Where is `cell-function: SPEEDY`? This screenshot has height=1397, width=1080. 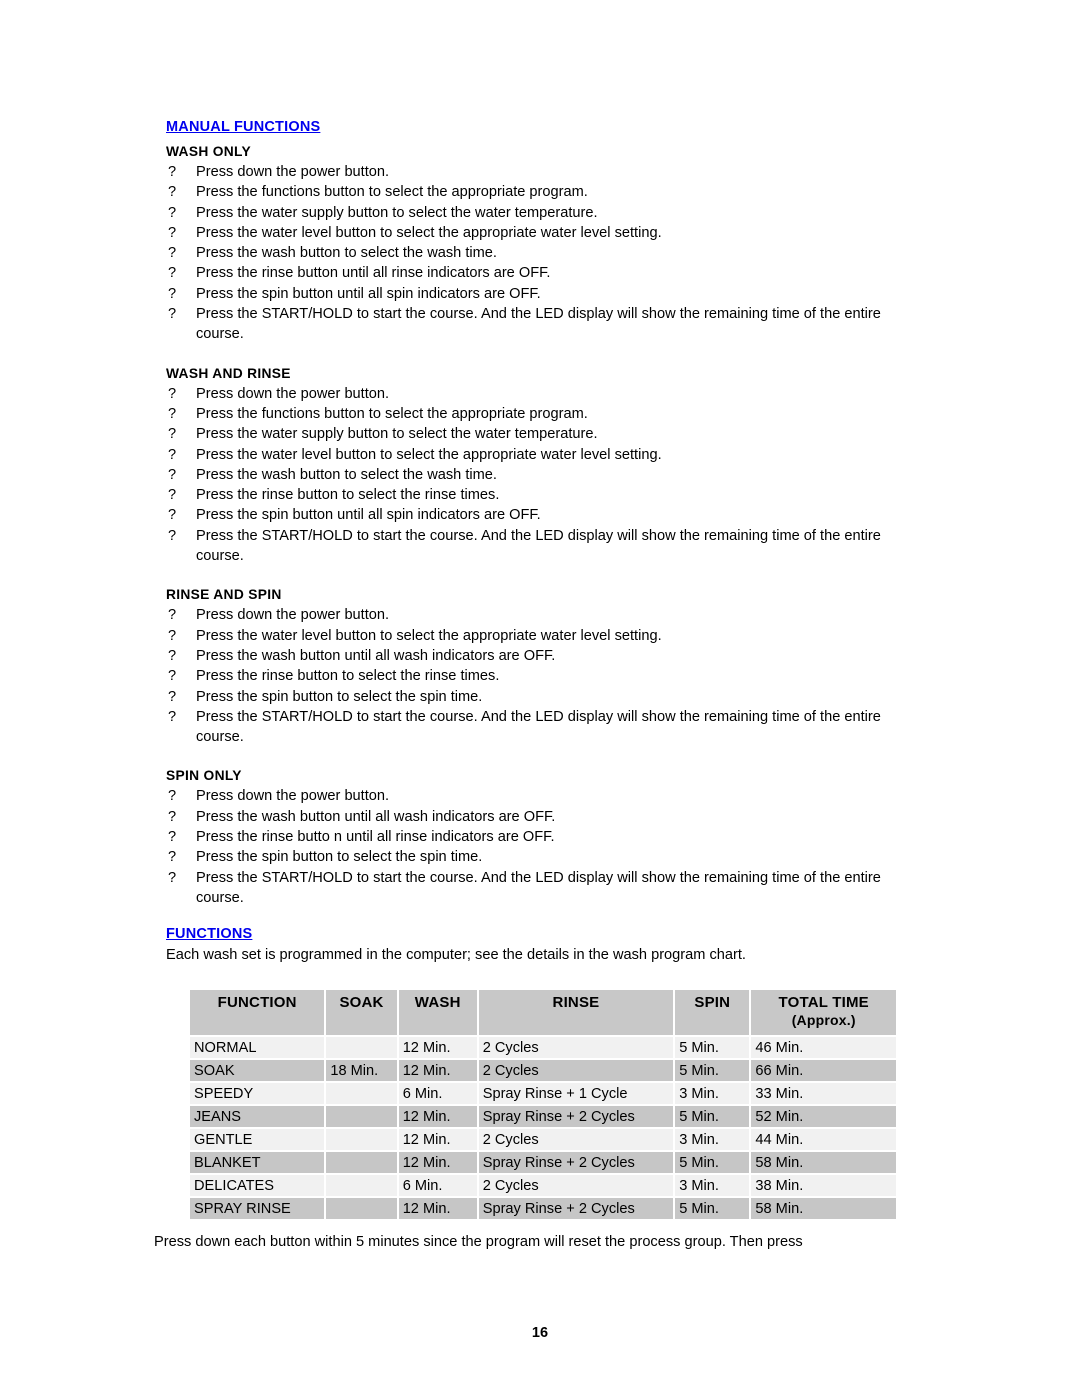 cell-function: SPEEDY is located at coordinates (257, 1093).